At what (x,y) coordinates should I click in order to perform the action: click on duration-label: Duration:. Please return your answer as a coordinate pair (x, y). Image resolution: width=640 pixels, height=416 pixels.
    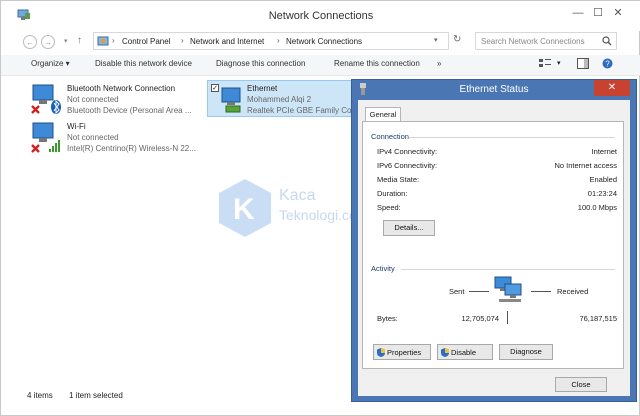
    Looking at the image, I should click on (392, 193).